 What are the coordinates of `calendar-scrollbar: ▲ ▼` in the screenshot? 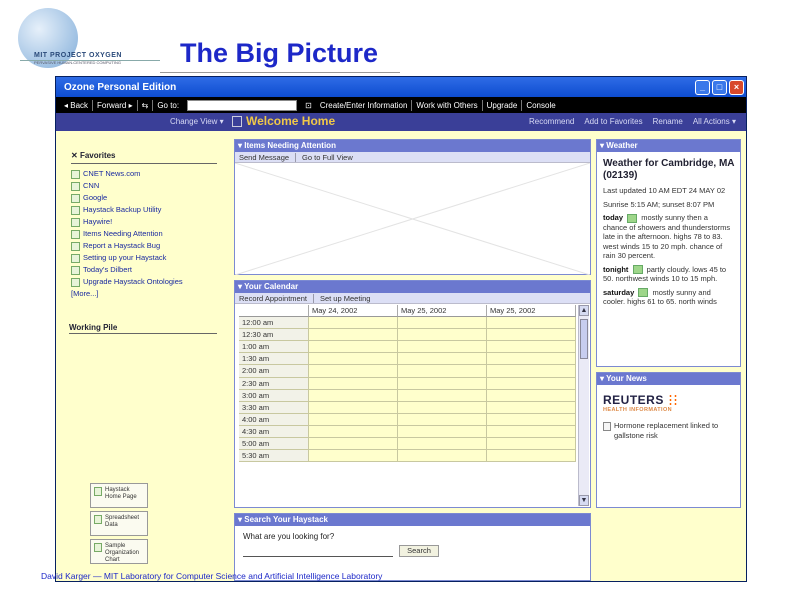 It's located at (583, 405).